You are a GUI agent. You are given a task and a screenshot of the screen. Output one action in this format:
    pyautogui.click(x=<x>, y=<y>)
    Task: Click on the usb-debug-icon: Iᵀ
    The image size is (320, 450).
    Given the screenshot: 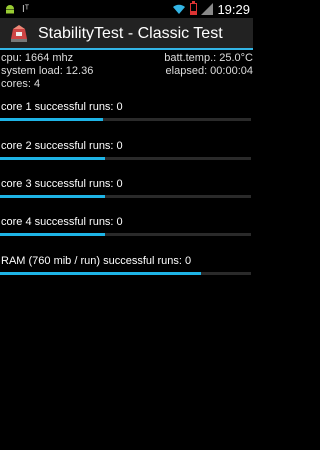 What is the action you would take?
    pyautogui.click(x=26, y=9)
    